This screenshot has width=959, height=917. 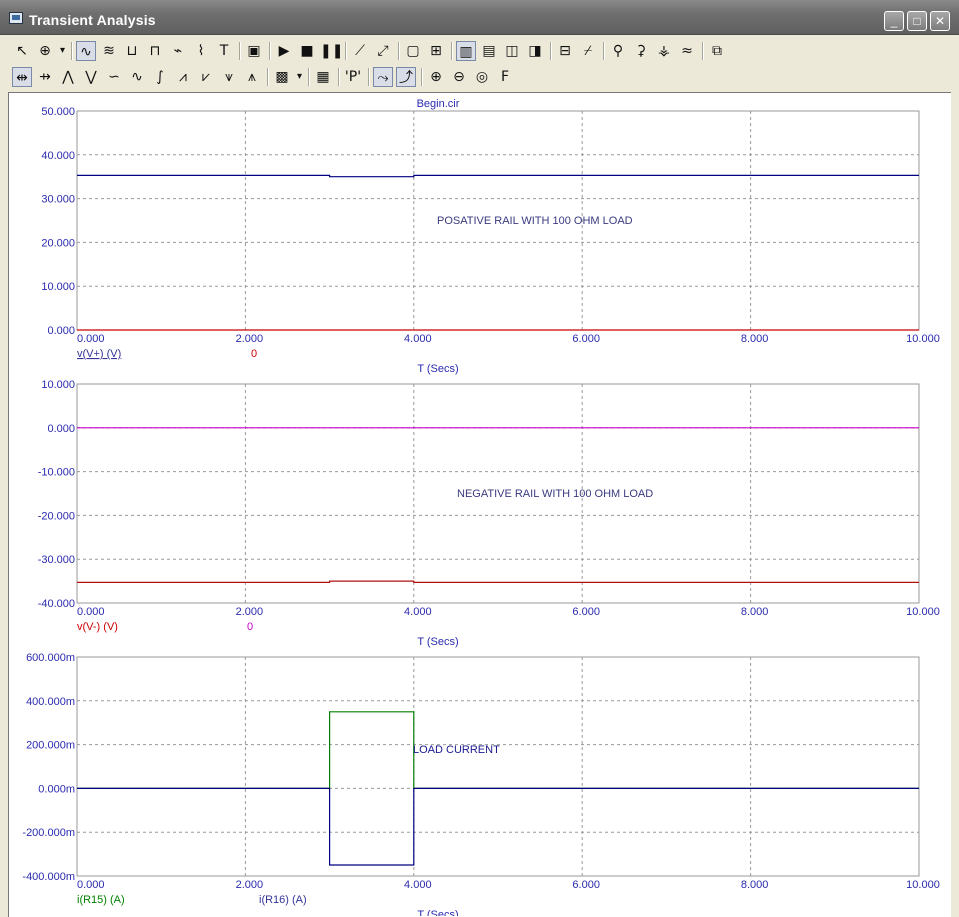 I want to click on y-tick-label: 30.000, so click(x=58, y=200).